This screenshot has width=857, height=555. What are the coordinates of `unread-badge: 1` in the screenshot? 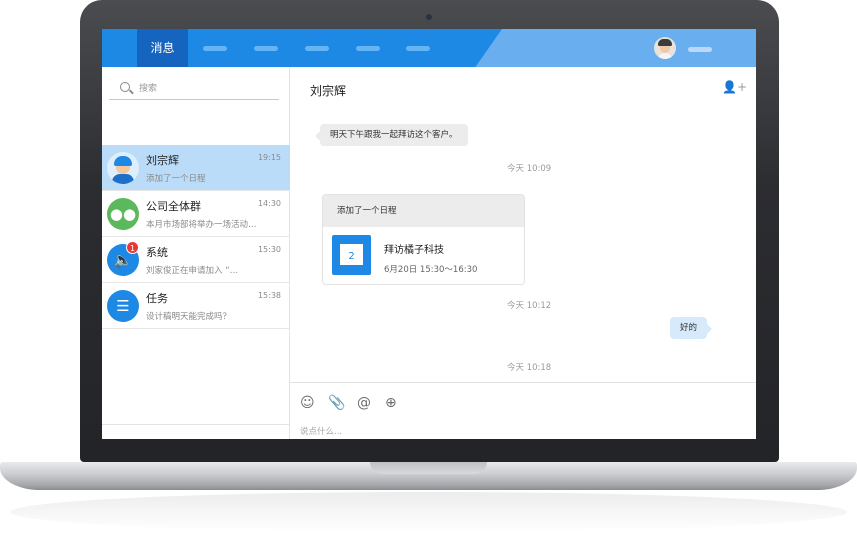 It's located at (132, 247).